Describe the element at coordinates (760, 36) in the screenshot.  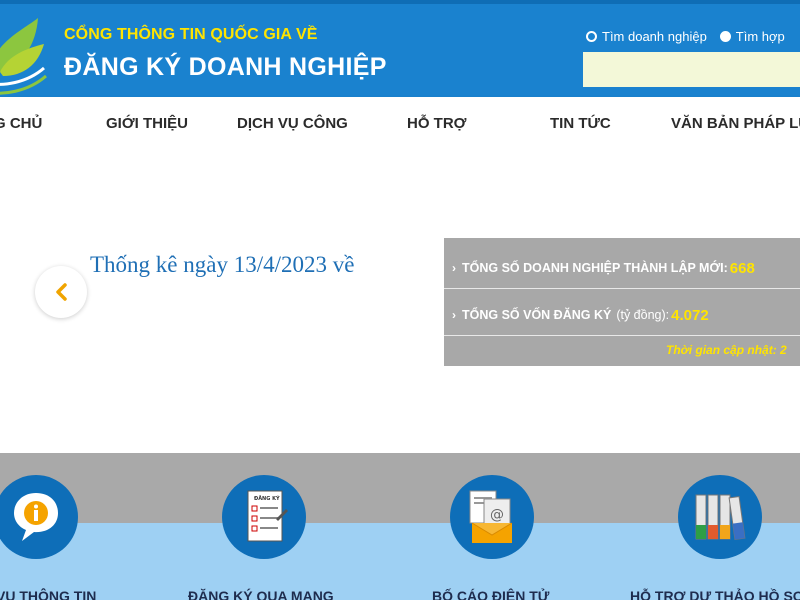
I see `radio-label: Tìm hợp` at that location.